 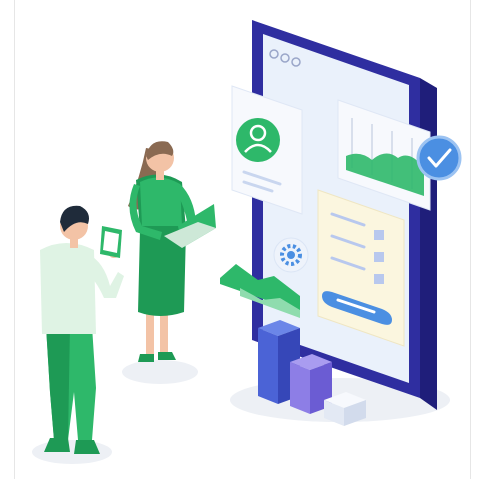 What do you see at coordinates (111, 242) in the screenshot?
I see `smartphone-icon` at bounding box center [111, 242].